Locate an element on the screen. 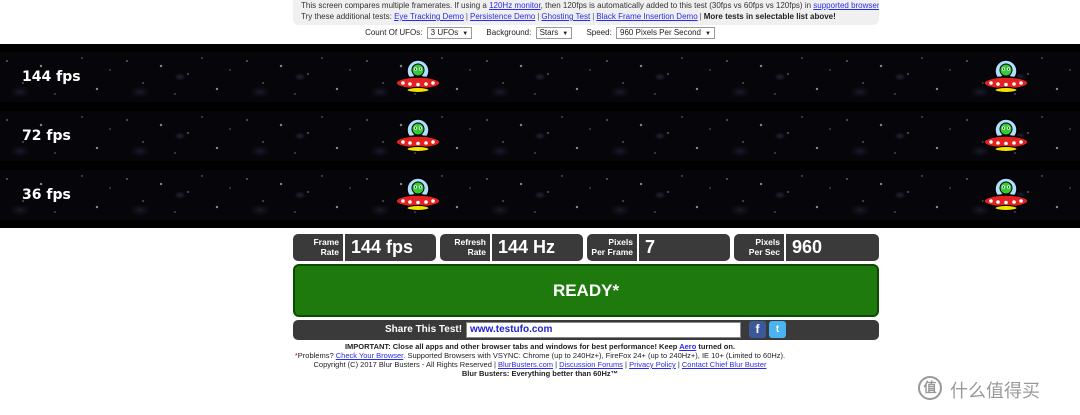 The image size is (1080, 415). framerate-strip-36: 36 fps is located at coordinates (540, 195).